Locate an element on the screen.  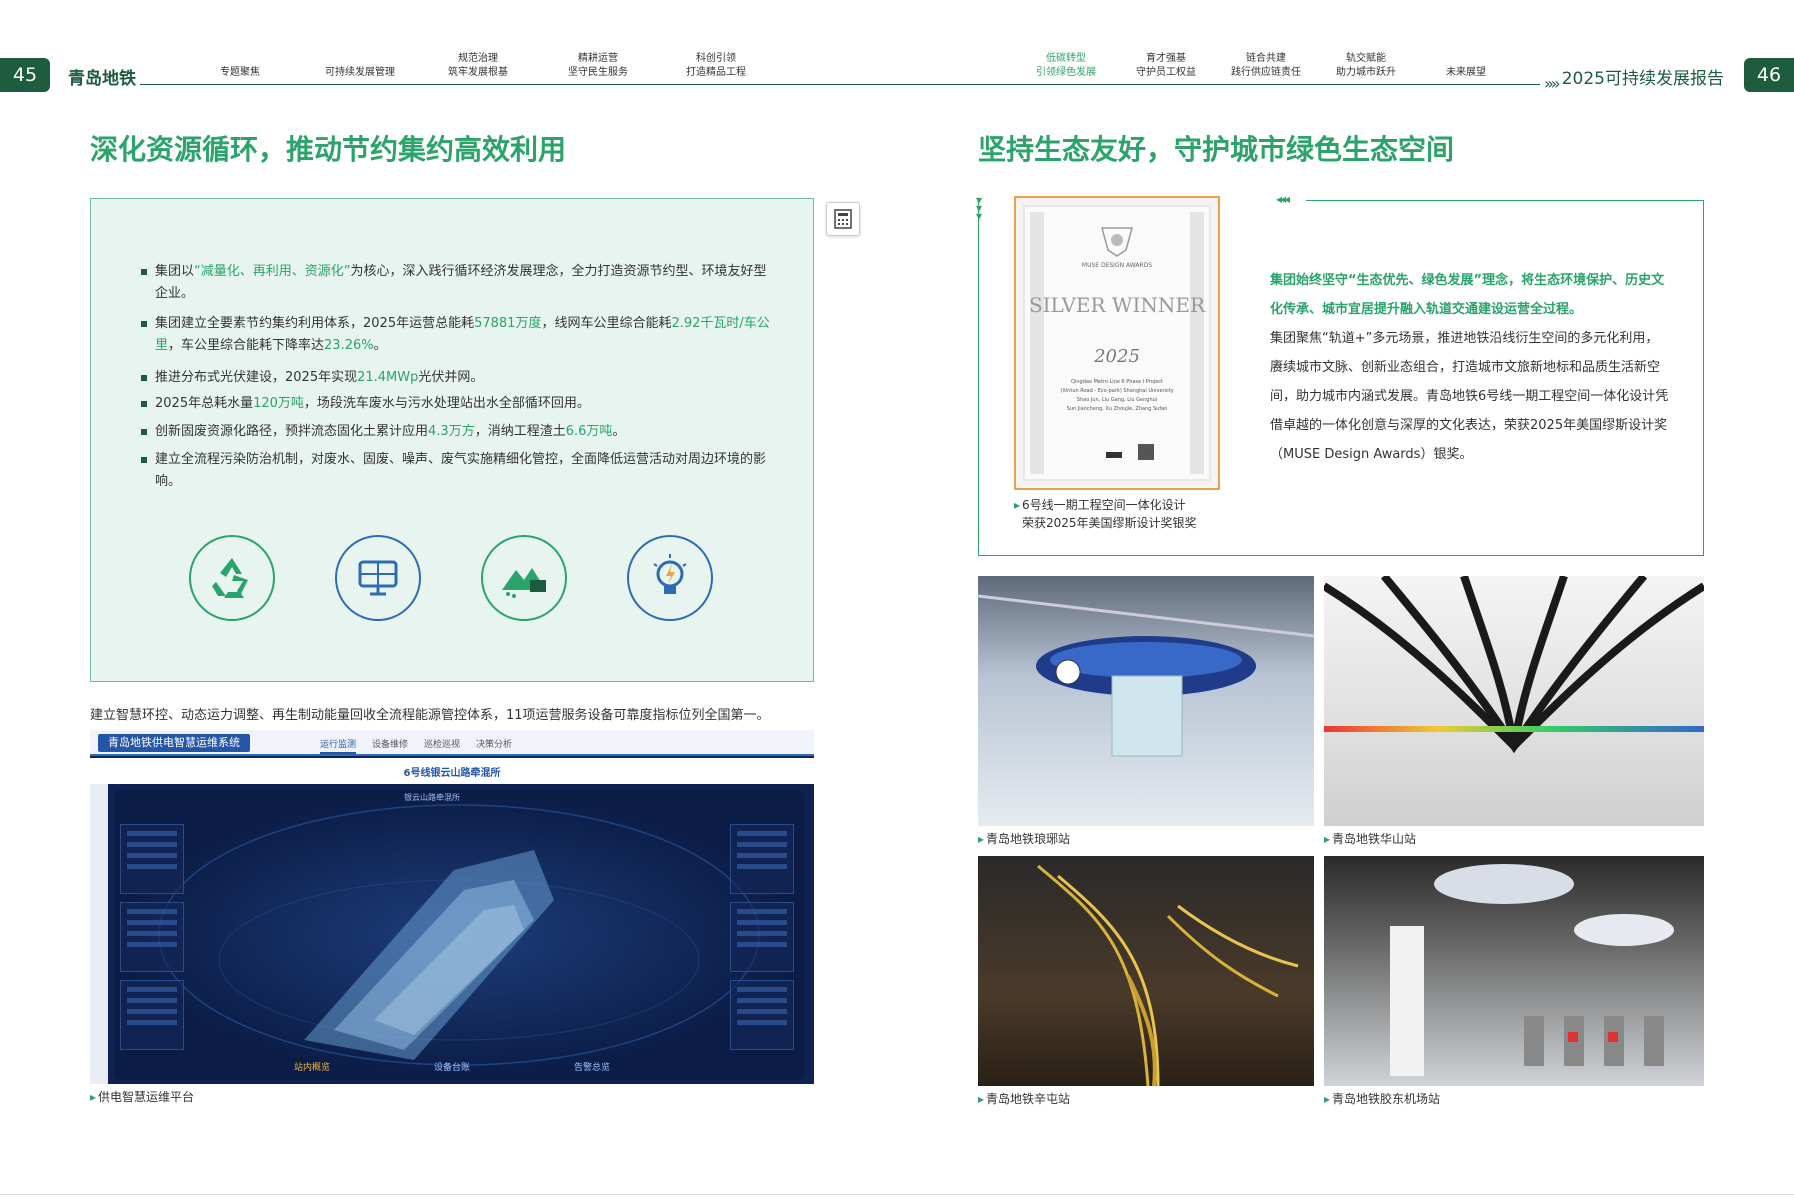
photo-caption: 青岛地铁胶东机场站 is located at coordinates (1382, 1098).